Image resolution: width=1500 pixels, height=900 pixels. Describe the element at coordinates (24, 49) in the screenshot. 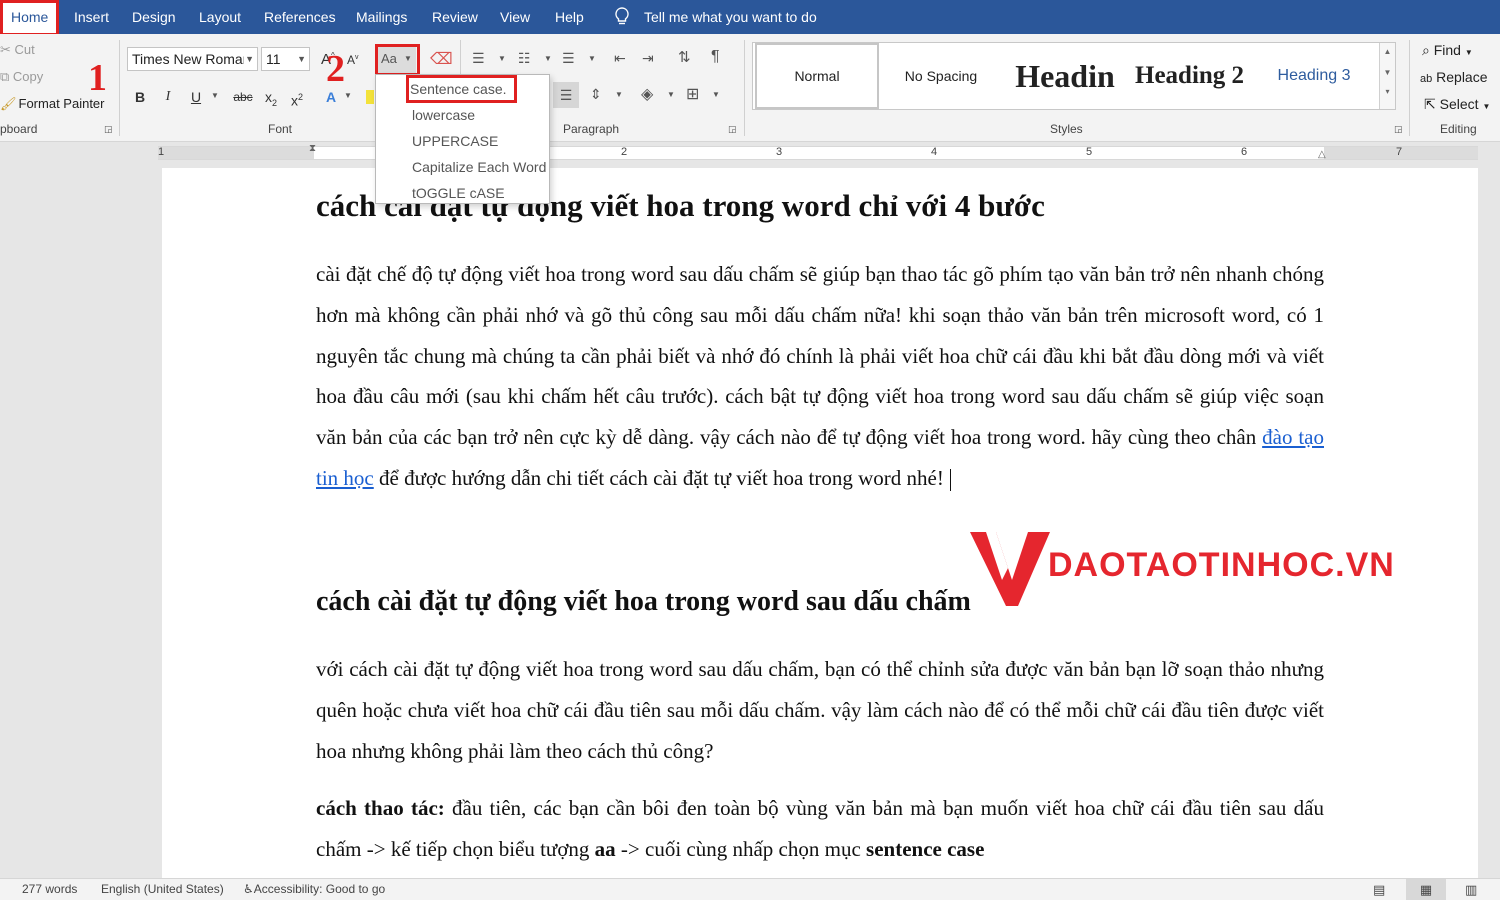

I see `cut-label: Cut` at that location.